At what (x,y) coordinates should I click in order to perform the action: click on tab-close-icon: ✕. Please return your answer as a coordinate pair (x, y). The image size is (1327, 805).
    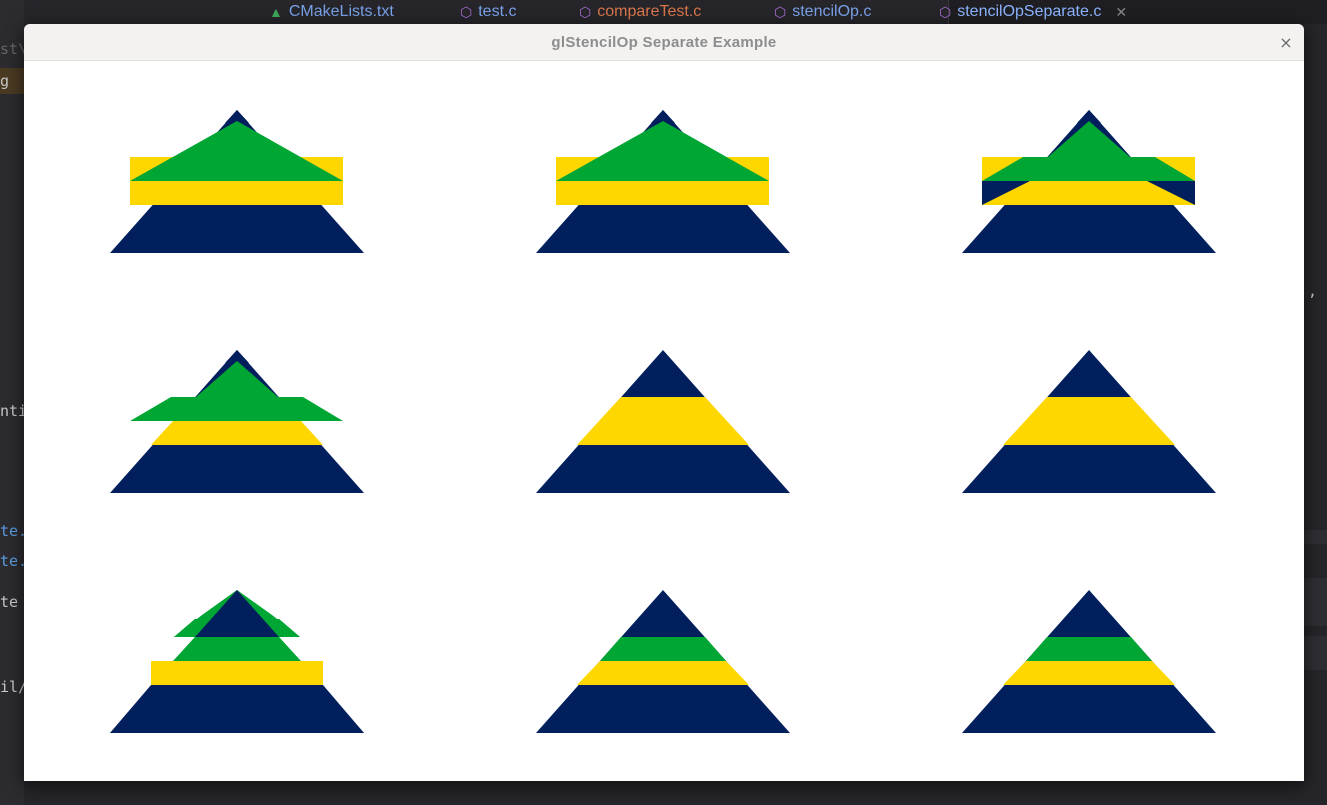
    Looking at the image, I should click on (1121, 12).